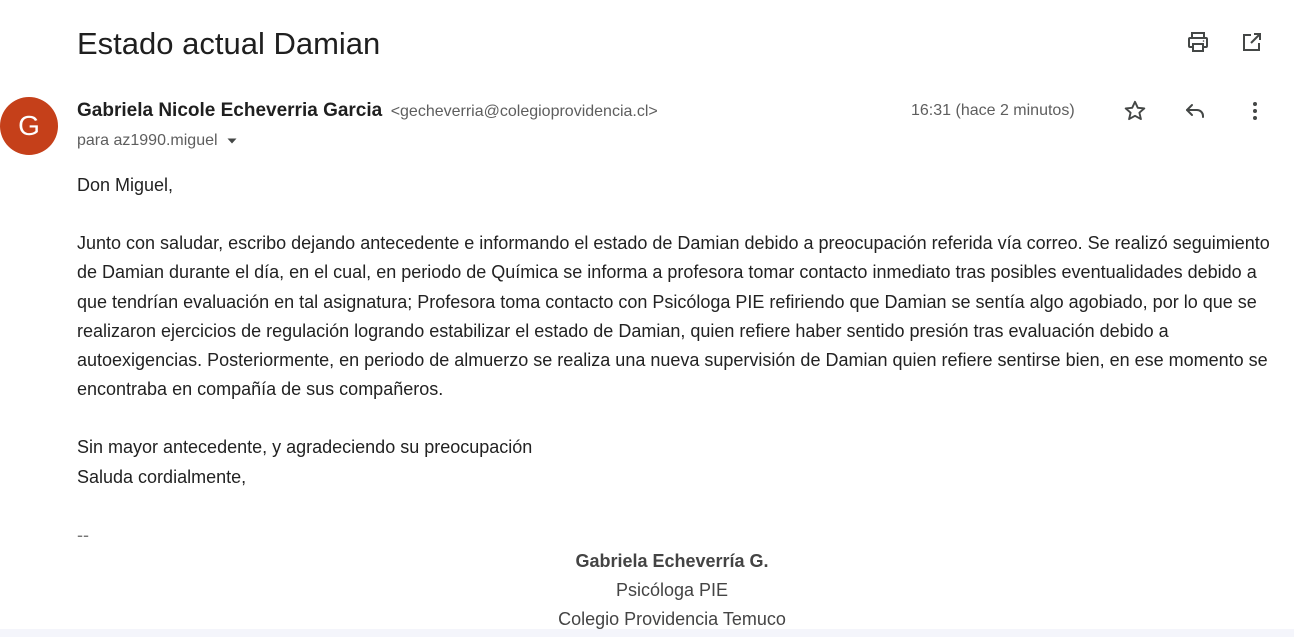  I want to click on star-icon, so click(1135, 111).